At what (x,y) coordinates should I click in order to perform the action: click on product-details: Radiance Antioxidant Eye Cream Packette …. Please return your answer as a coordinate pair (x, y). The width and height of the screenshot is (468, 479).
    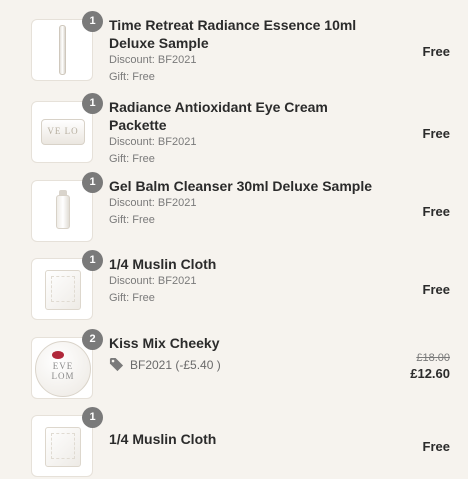
    Looking at the image, I should click on (244, 133).